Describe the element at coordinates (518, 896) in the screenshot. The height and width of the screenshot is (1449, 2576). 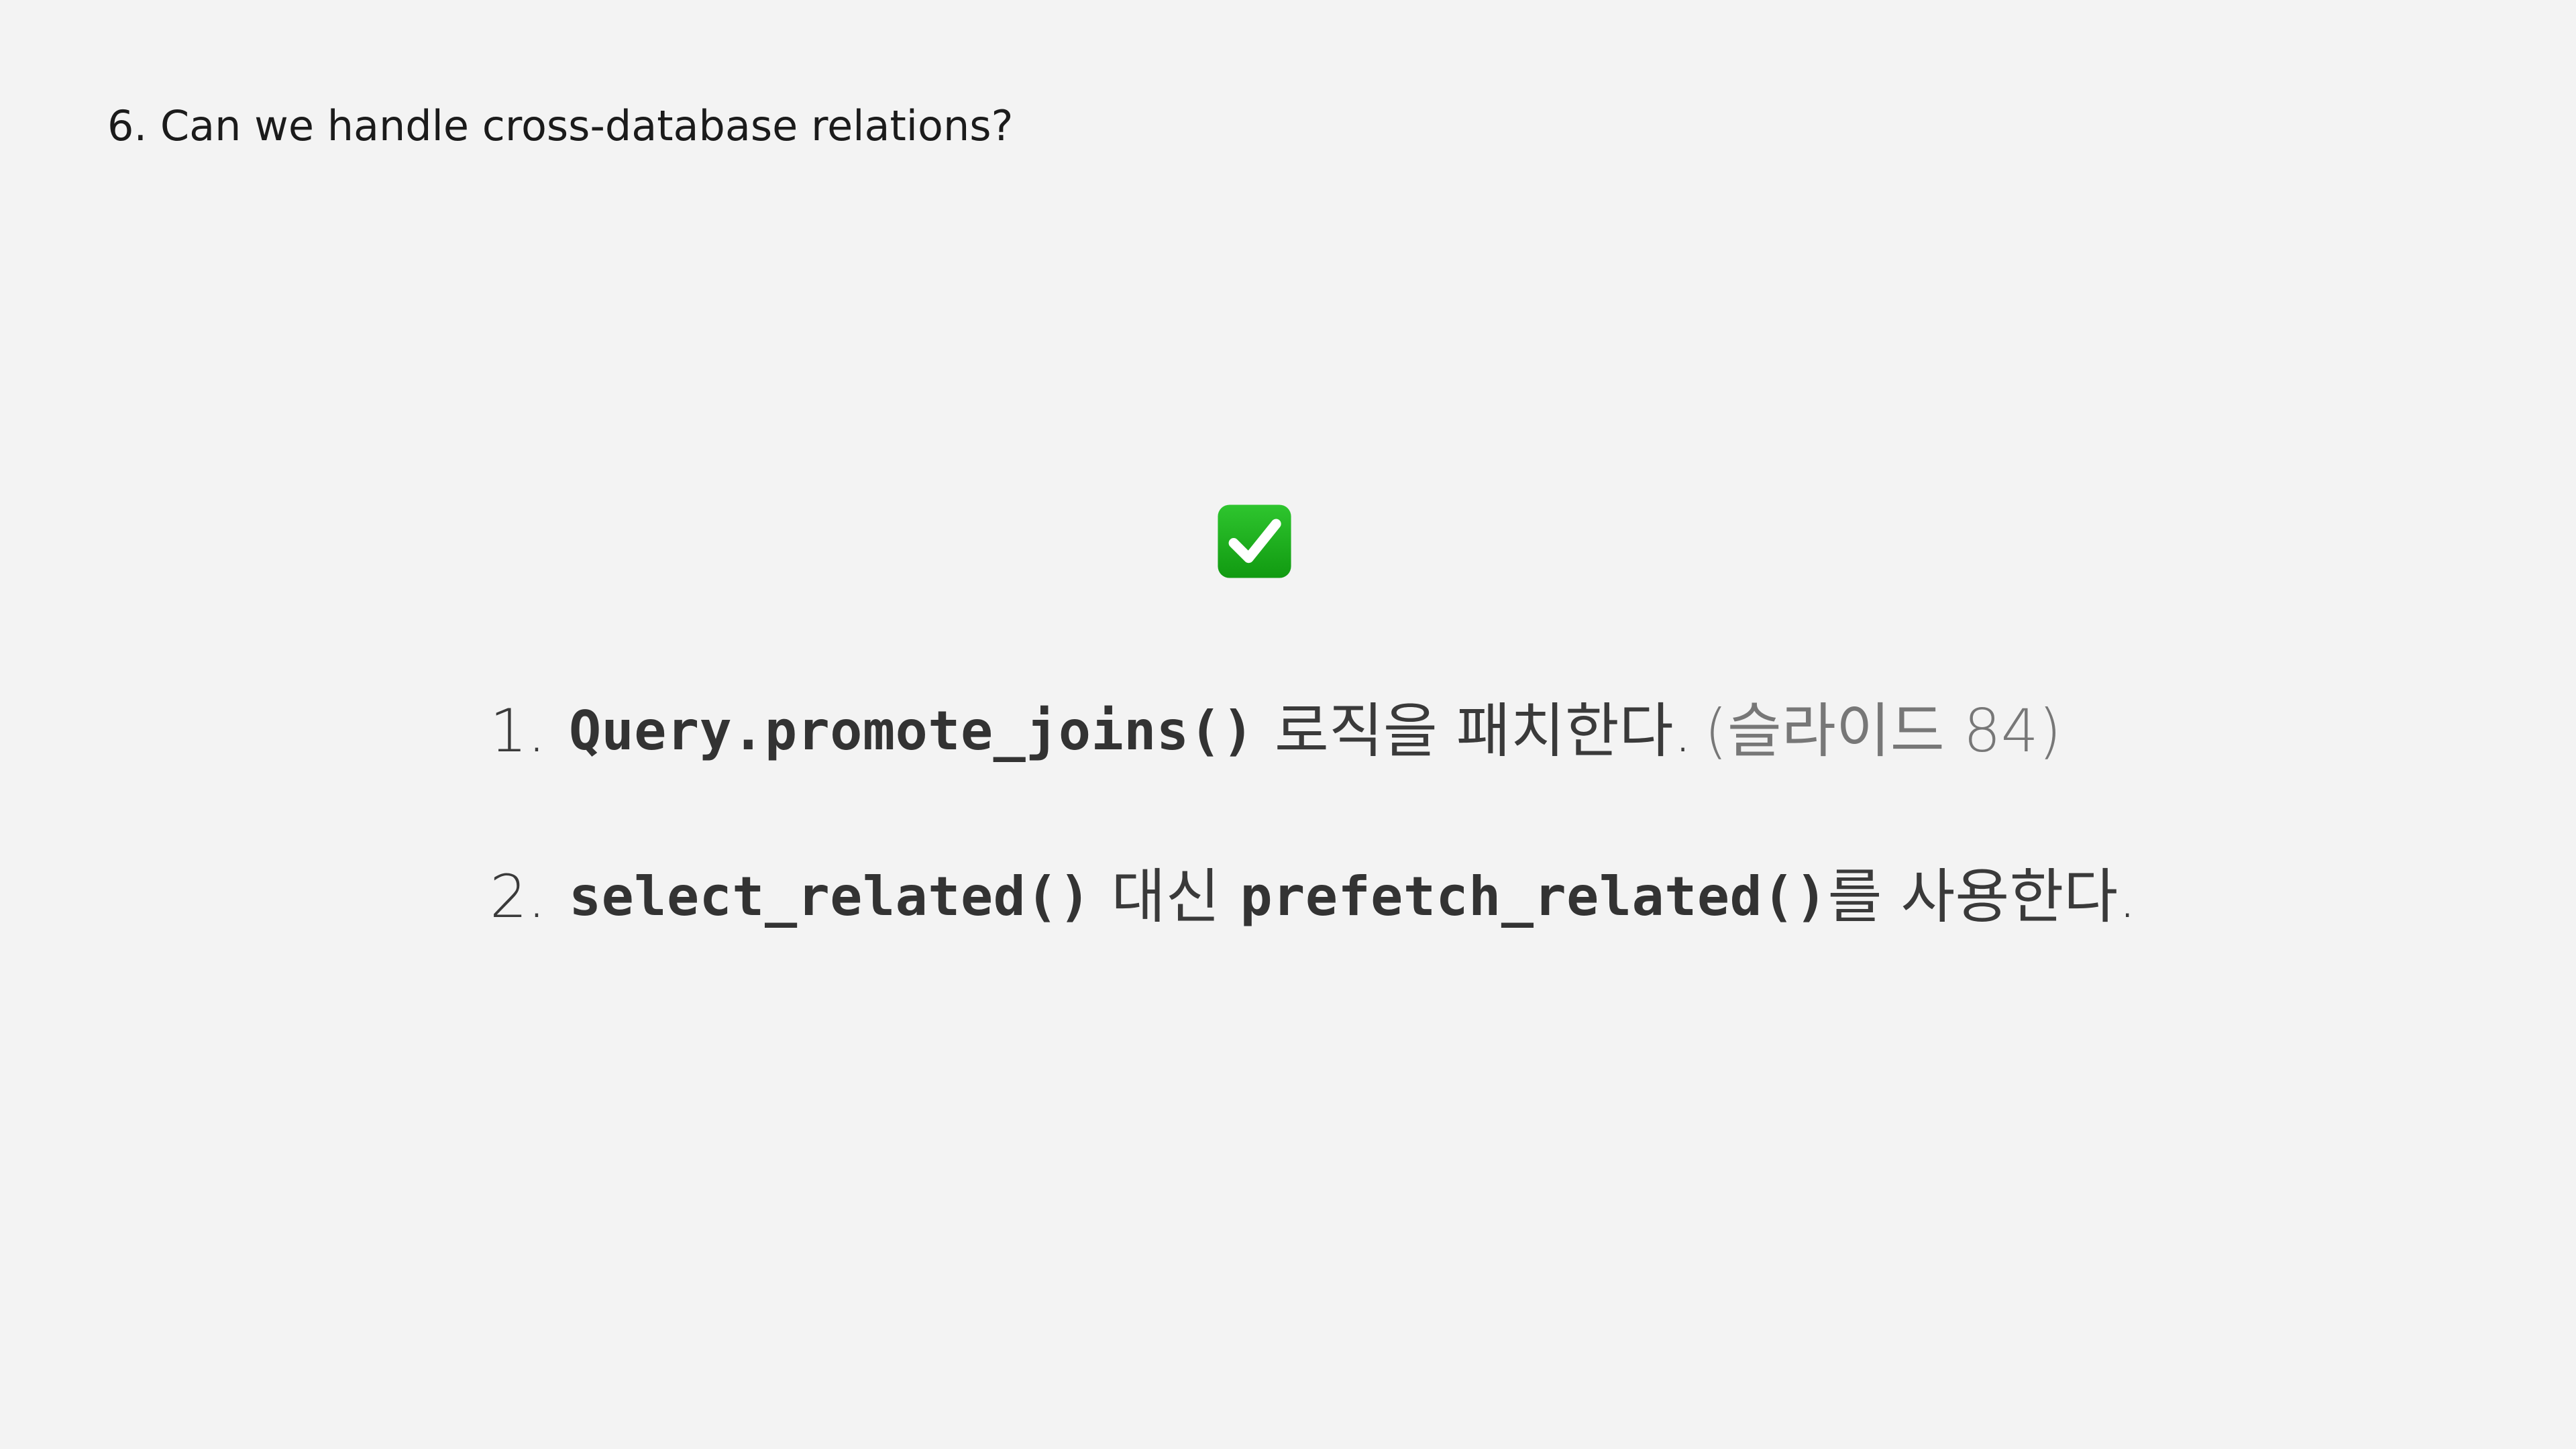
I see `item-number: 2.` at that location.